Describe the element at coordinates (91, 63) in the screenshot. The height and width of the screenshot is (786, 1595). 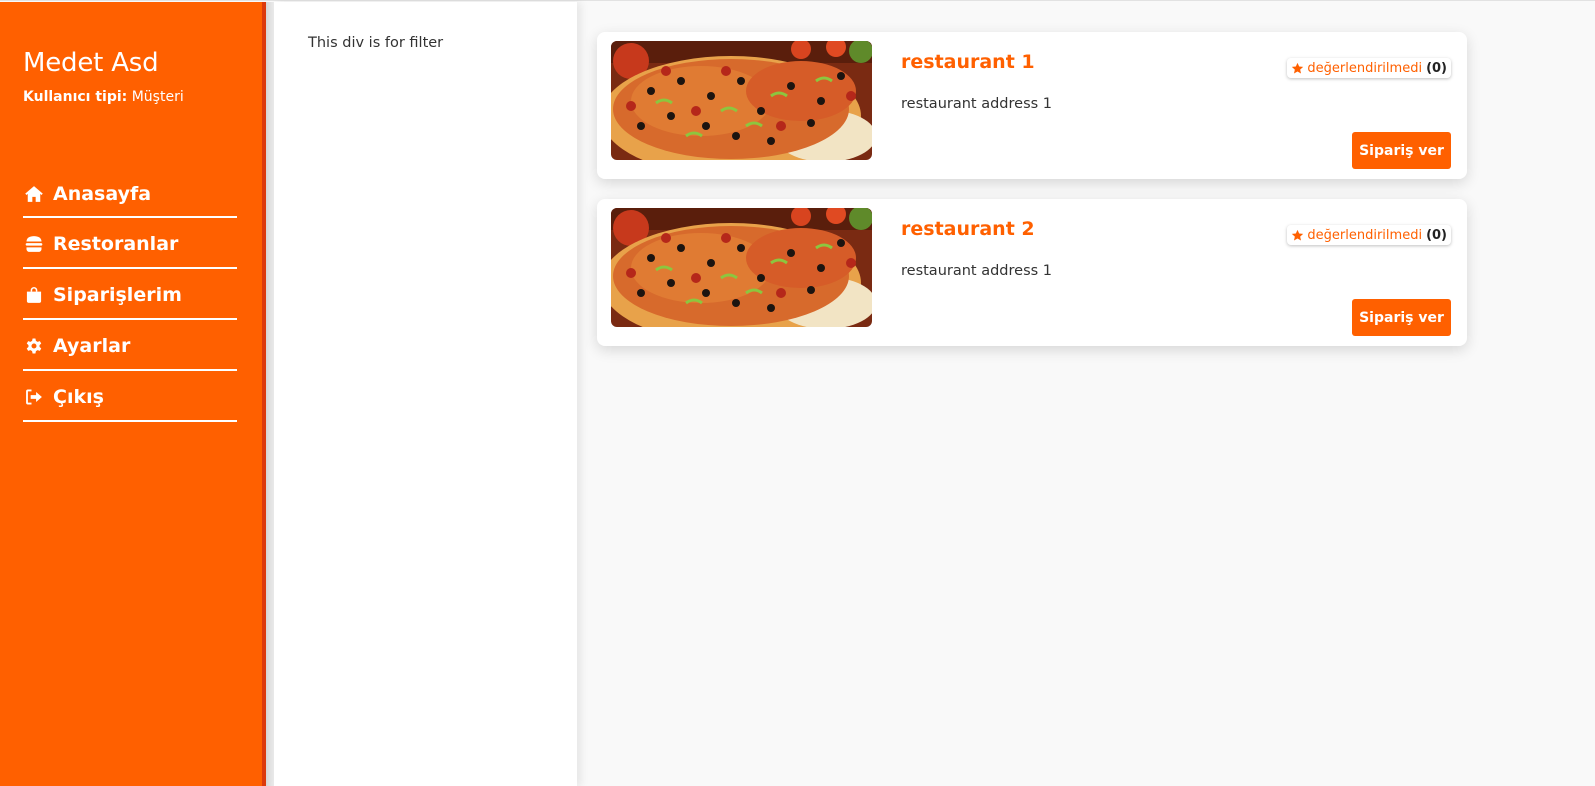
I see `user-name: Medet Asd` at that location.